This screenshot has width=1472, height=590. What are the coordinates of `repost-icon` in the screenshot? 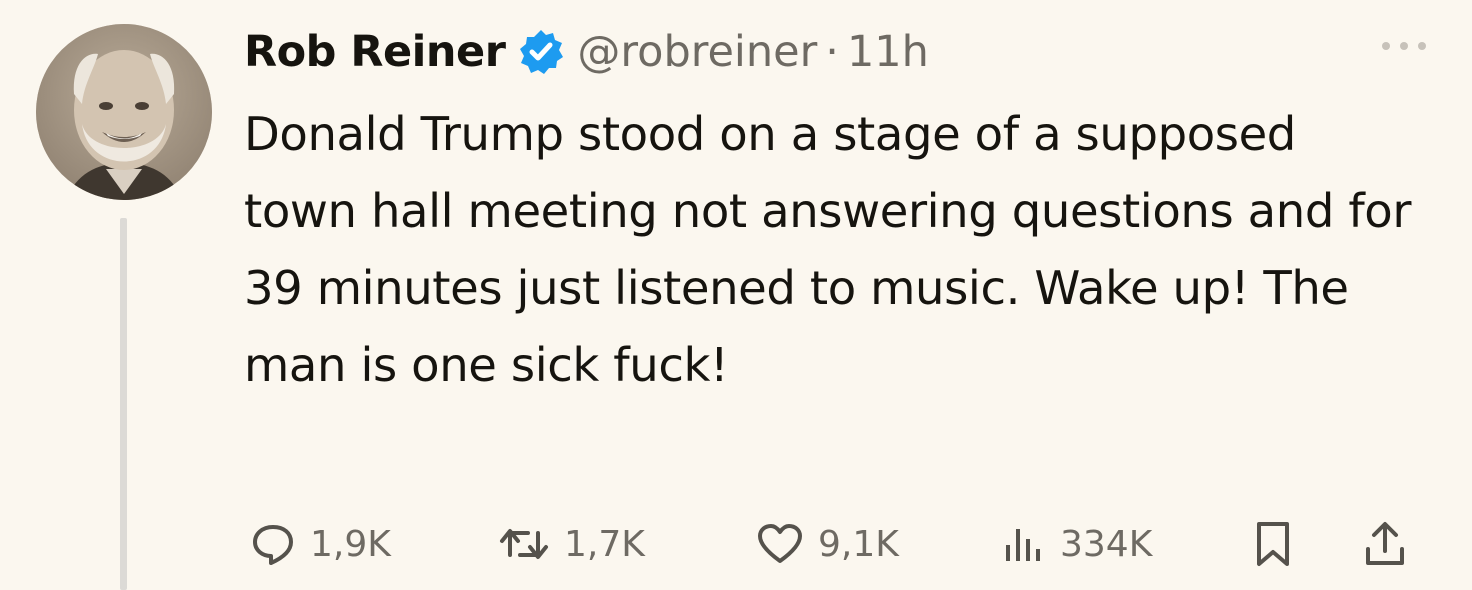 It's located at (524, 544).